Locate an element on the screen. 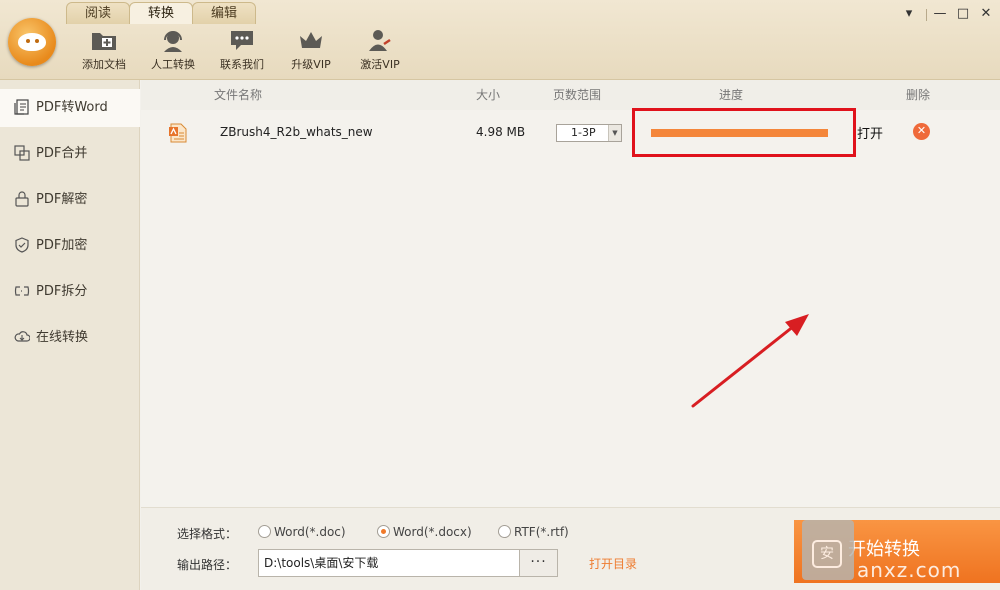  chat-icon is located at coordinates (242, 40).